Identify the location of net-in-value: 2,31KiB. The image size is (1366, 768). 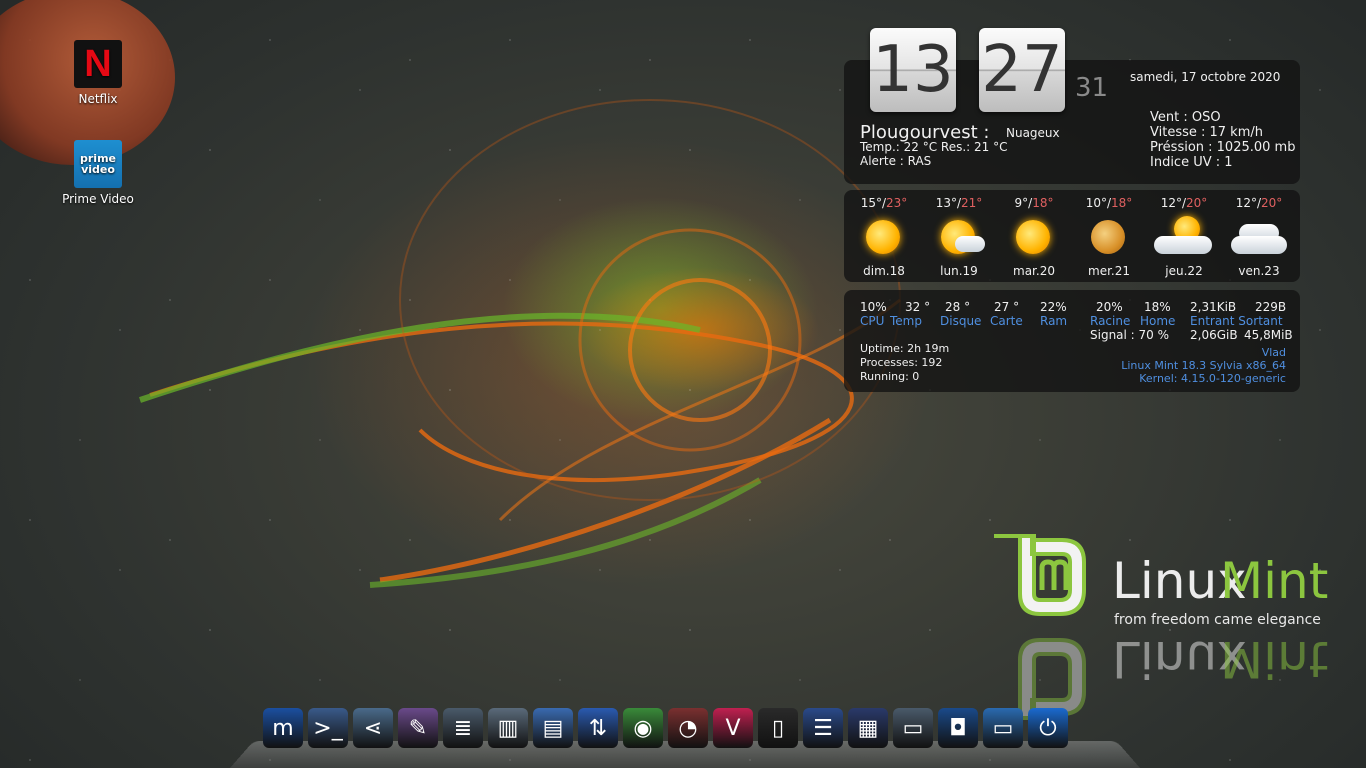
(1213, 307).